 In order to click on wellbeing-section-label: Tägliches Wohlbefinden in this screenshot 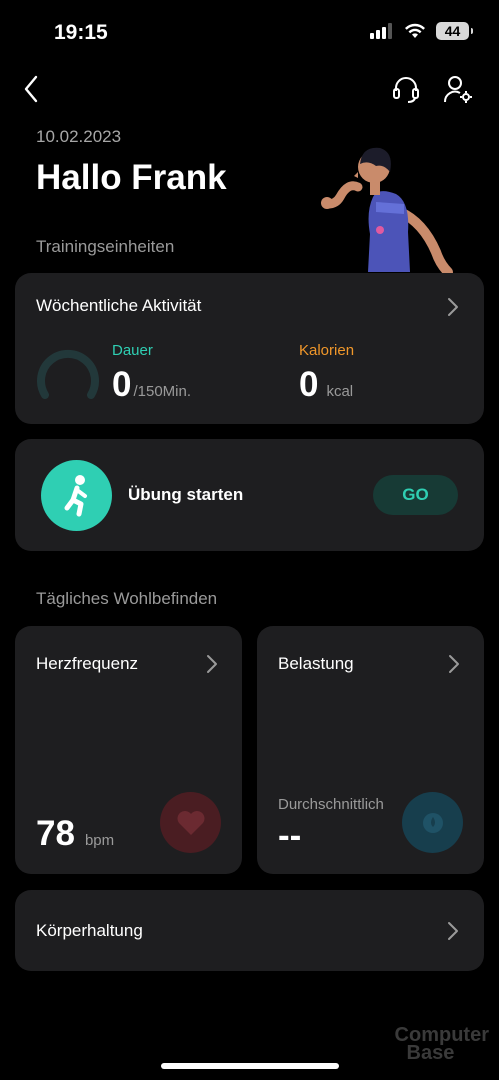, I will do `click(127, 598)`.